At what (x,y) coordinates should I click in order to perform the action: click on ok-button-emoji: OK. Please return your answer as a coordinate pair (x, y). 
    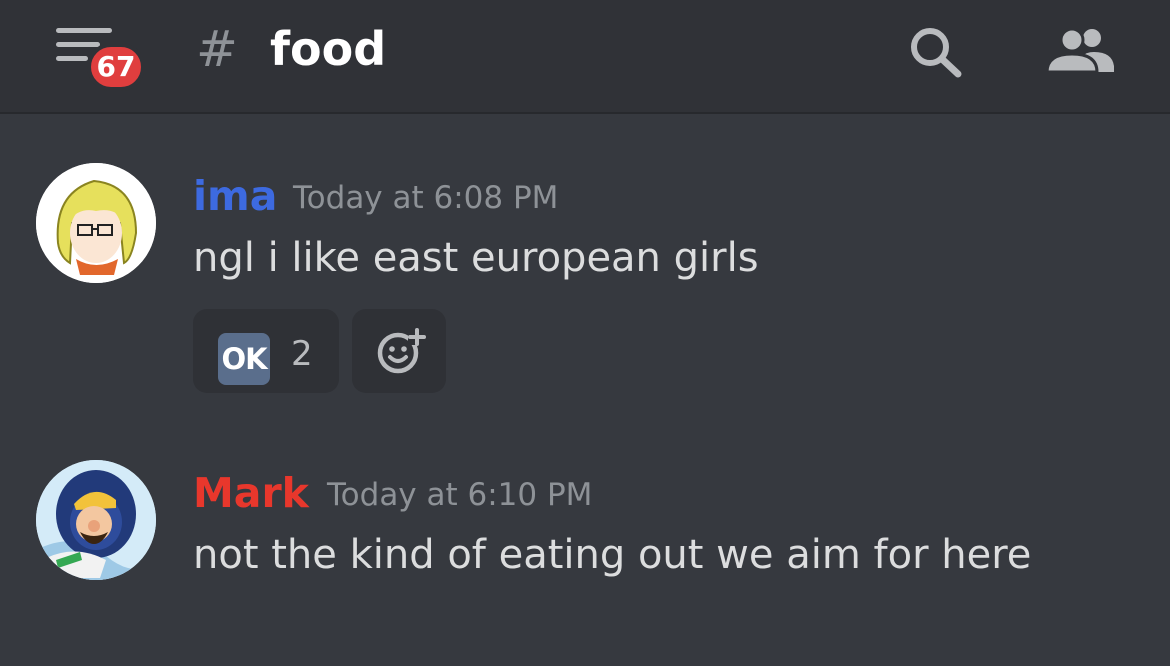
    Looking at the image, I should click on (244, 359).